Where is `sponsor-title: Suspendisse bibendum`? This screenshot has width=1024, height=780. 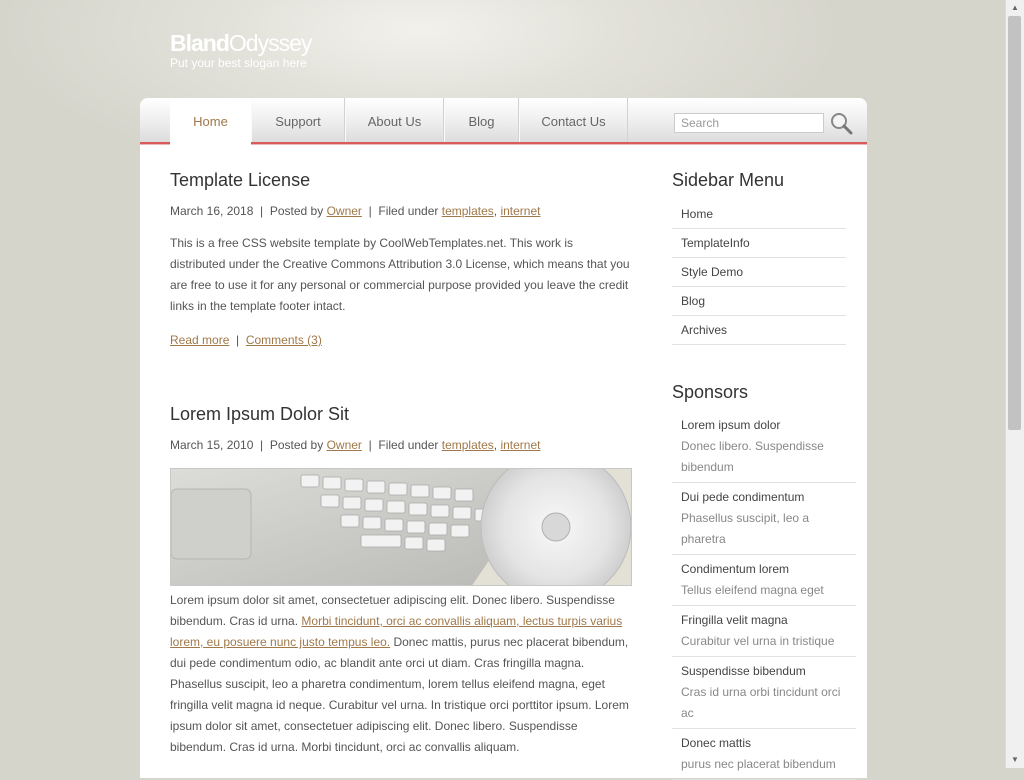
sponsor-title: Suspendisse bibendum is located at coordinates (743, 671).